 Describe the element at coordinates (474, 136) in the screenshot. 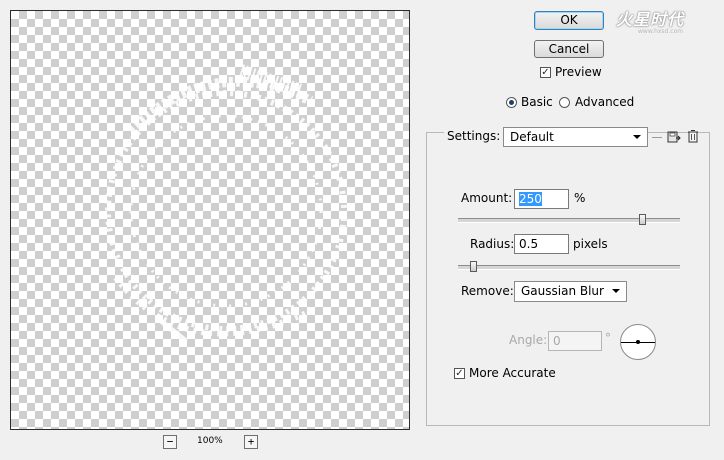

I see `settings-label: Settings:` at that location.